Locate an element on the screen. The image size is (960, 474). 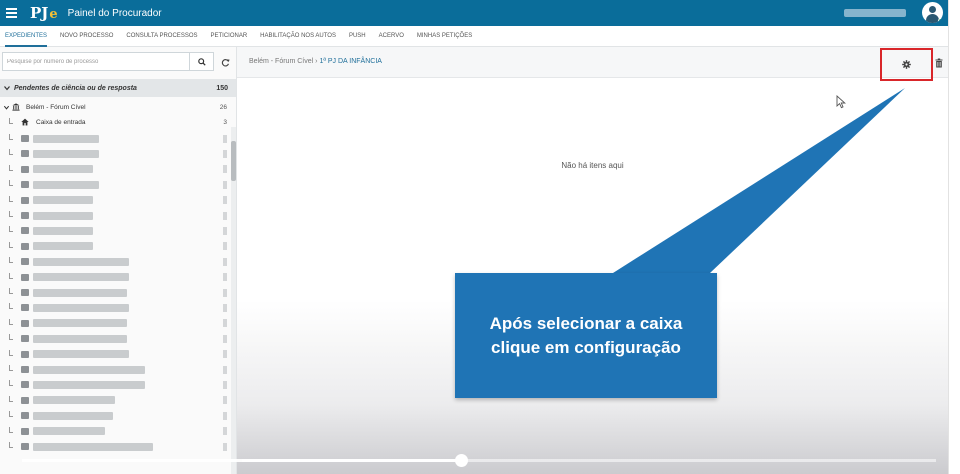
hamburger-menu-icon is located at coordinates (15, 13).